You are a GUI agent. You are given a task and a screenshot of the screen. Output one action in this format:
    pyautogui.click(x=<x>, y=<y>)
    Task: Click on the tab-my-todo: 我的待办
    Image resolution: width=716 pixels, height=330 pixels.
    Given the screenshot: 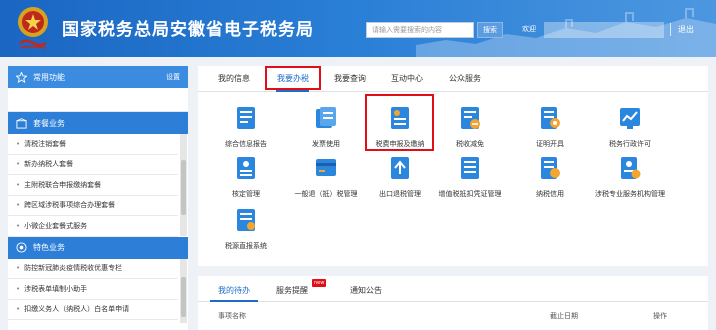 What is the action you would take?
    pyautogui.click(x=234, y=290)
    